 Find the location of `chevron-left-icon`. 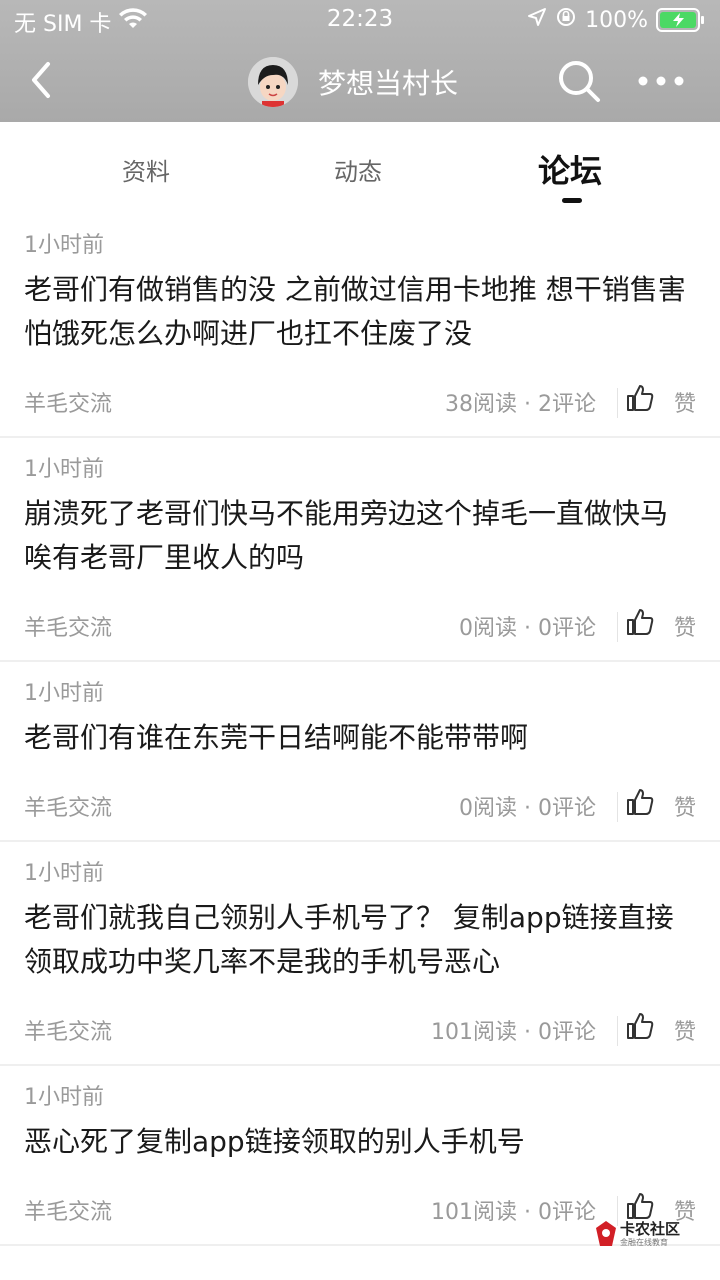

chevron-left-icon is located at coordinates (41, 80).